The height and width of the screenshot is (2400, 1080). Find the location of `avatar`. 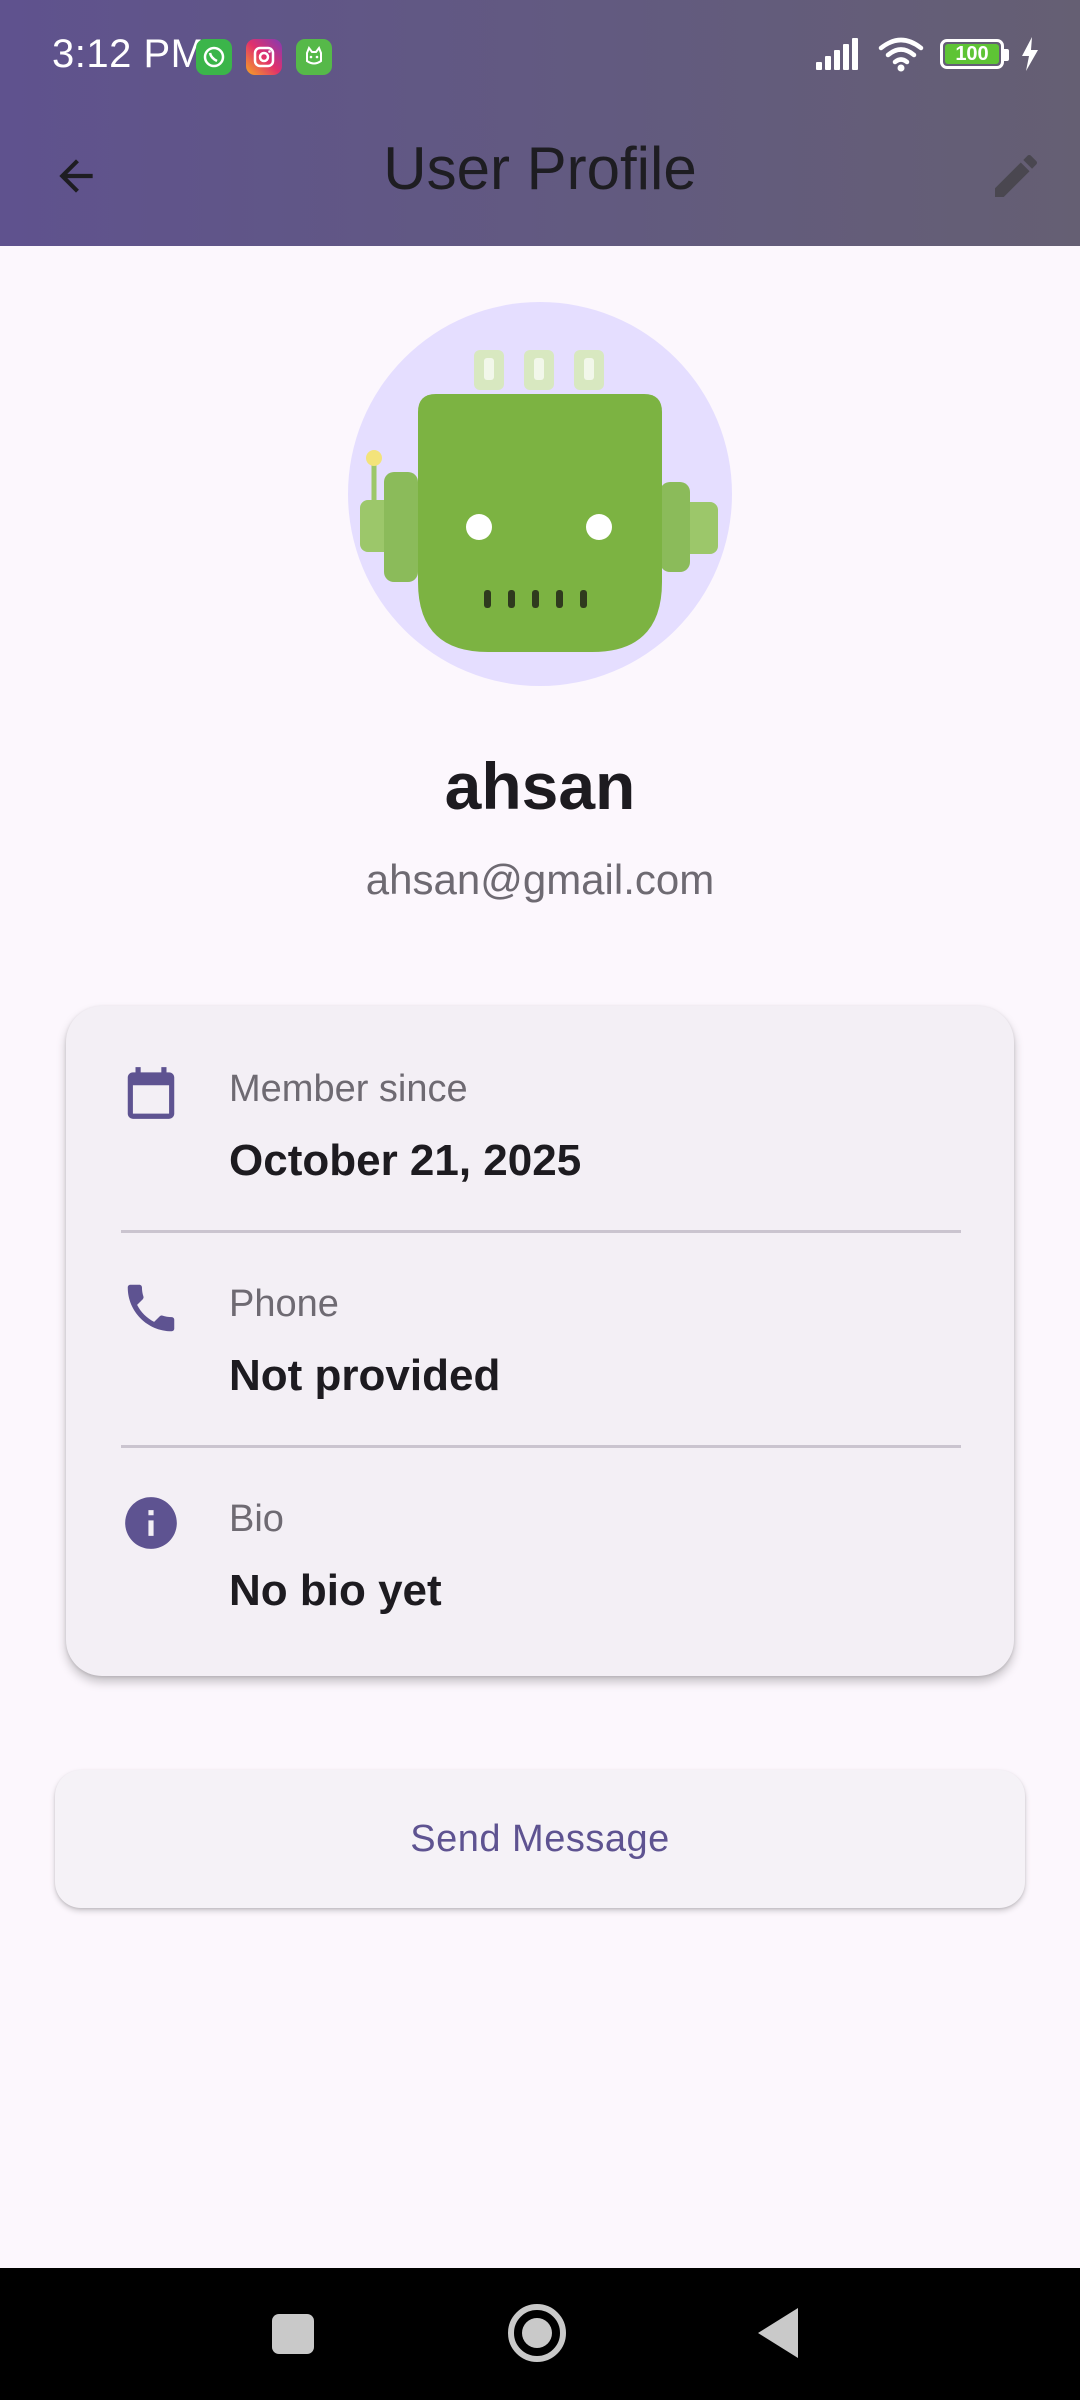

avatar is located at coordinates (540, 494).